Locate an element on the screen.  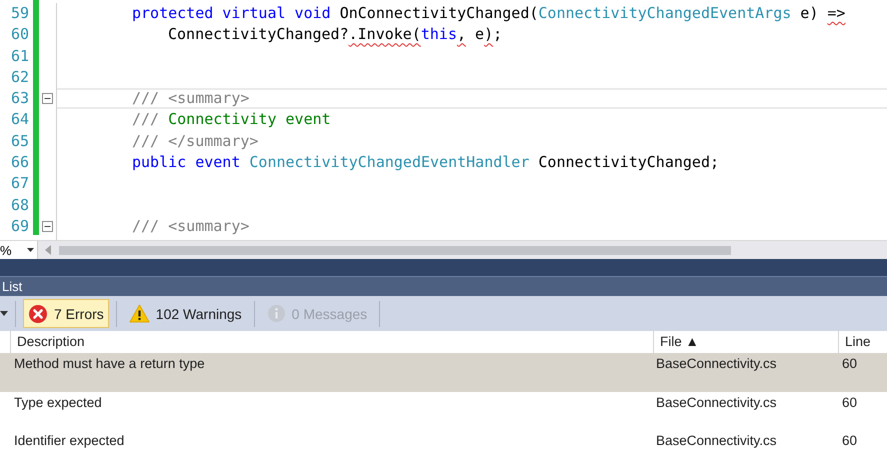
line-number: 68 is located at coordinates (19, 205).